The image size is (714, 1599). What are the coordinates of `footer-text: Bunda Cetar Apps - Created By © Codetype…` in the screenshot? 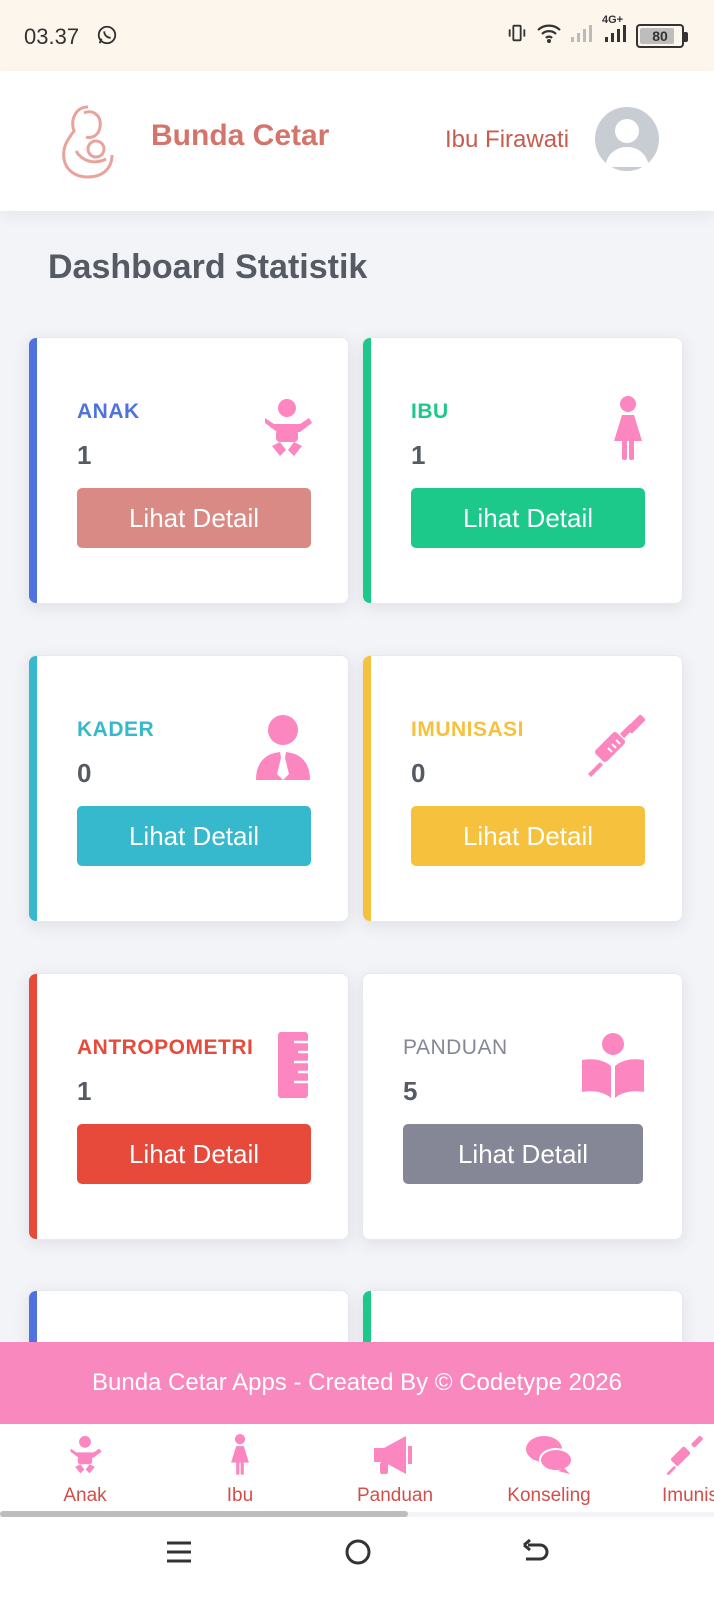 It's located at (356, 1382).